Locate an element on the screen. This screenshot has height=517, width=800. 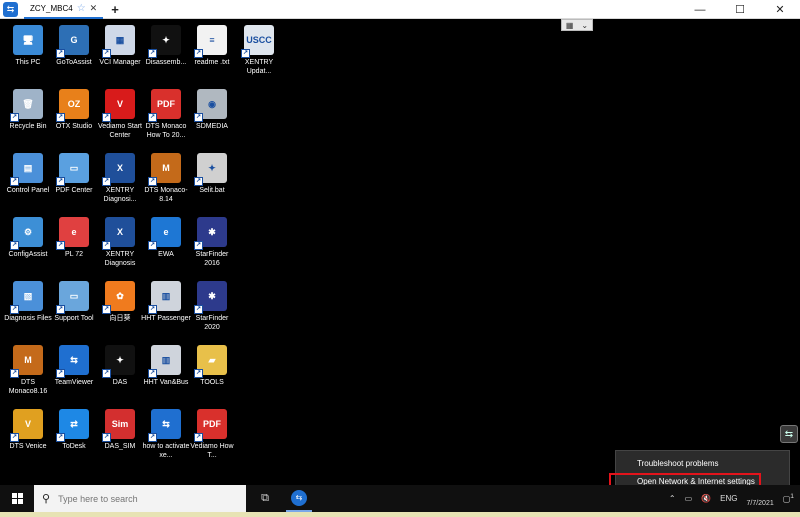
search-box: ⚲ is located at coordinates (140, 498).